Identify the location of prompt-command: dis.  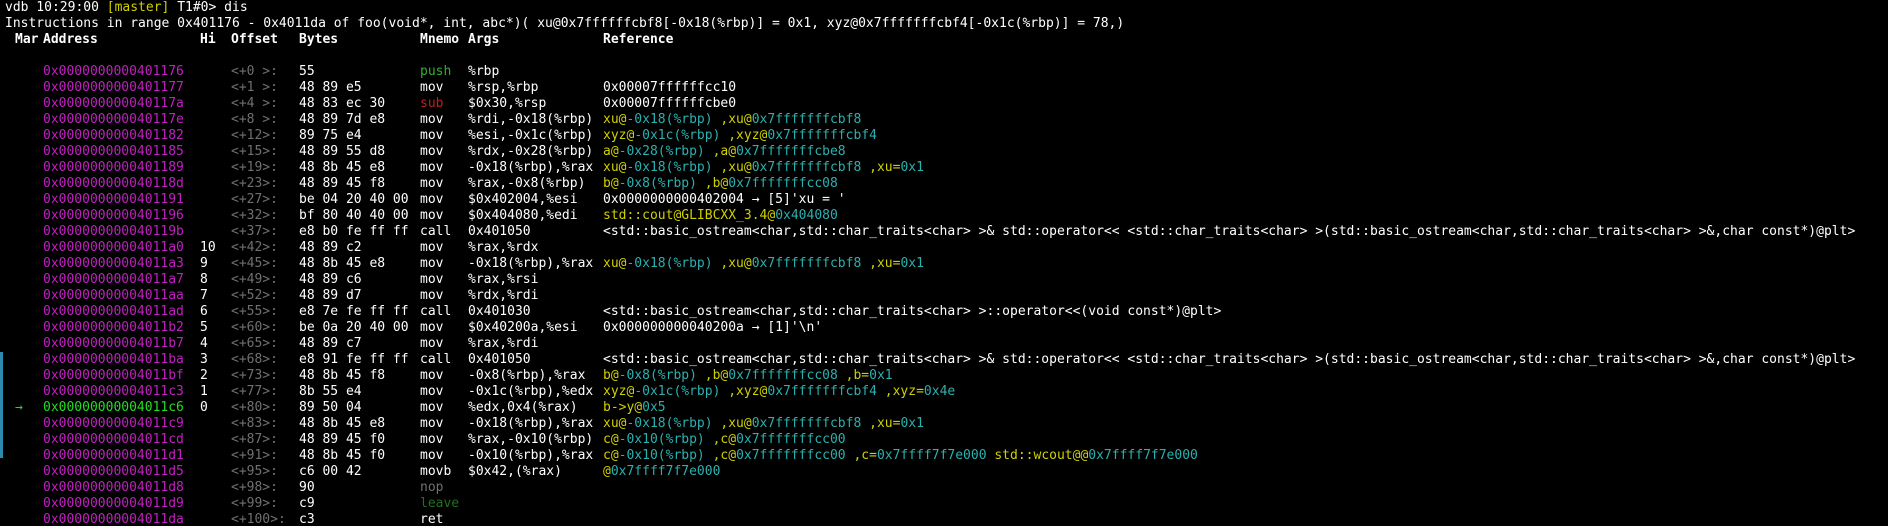
(235, 7).